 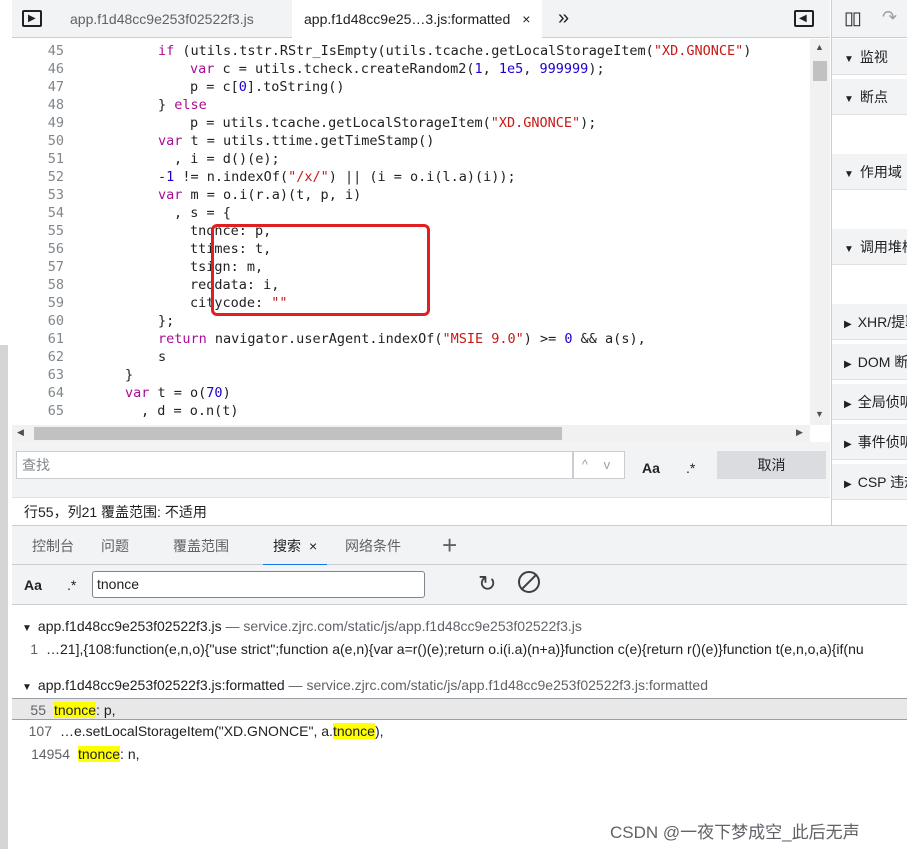 What do you see at coordinates (379, 731) in the screenshot?
I see `result-line-text: ),` at bounding box center [379, 731].